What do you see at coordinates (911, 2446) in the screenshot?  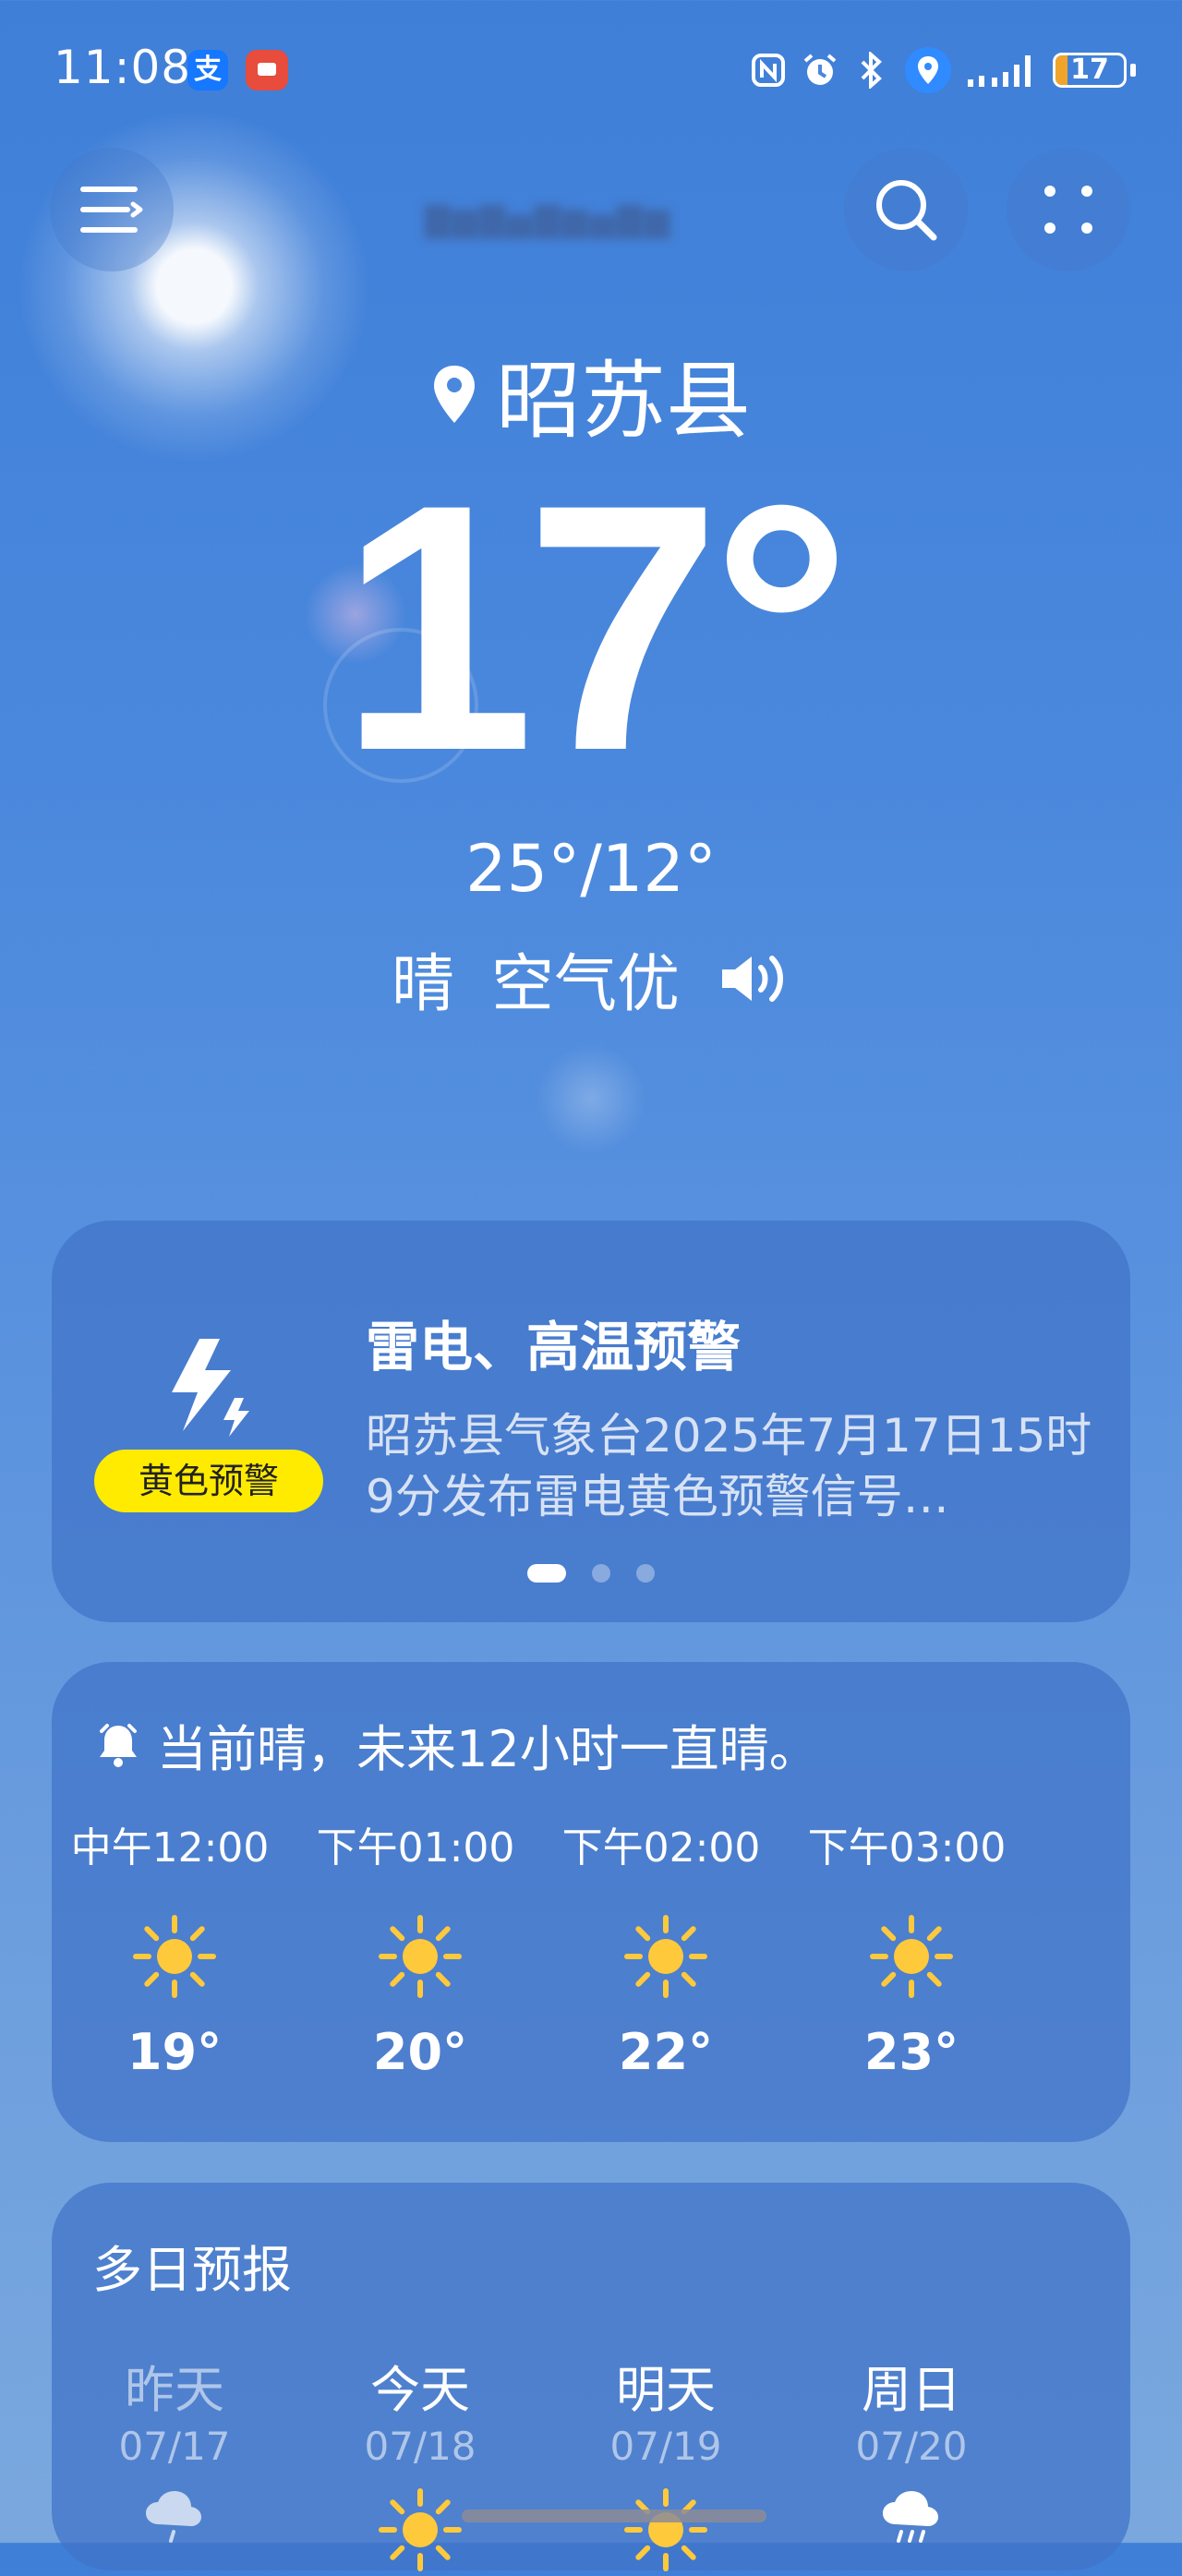 I see `day-date: 07/20` at bounding box center [911, 2446].